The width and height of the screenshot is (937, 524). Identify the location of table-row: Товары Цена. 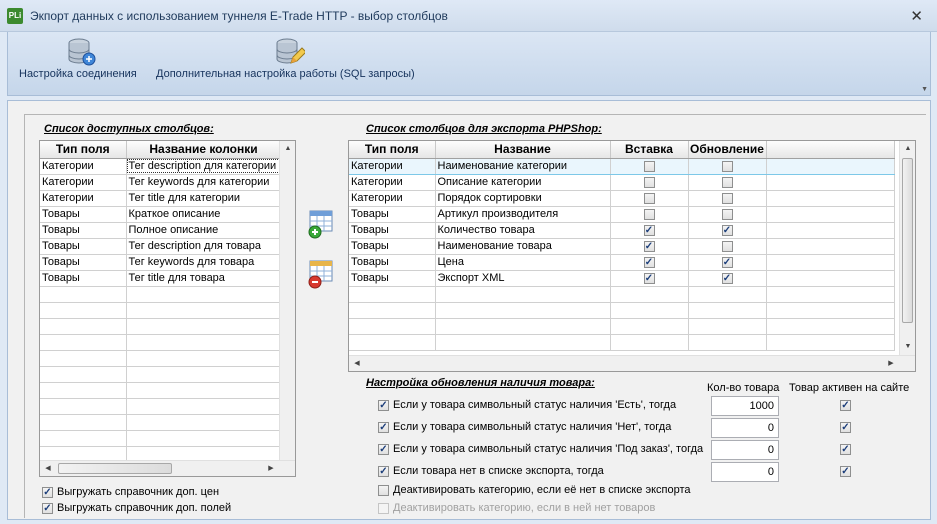
(622, 262).